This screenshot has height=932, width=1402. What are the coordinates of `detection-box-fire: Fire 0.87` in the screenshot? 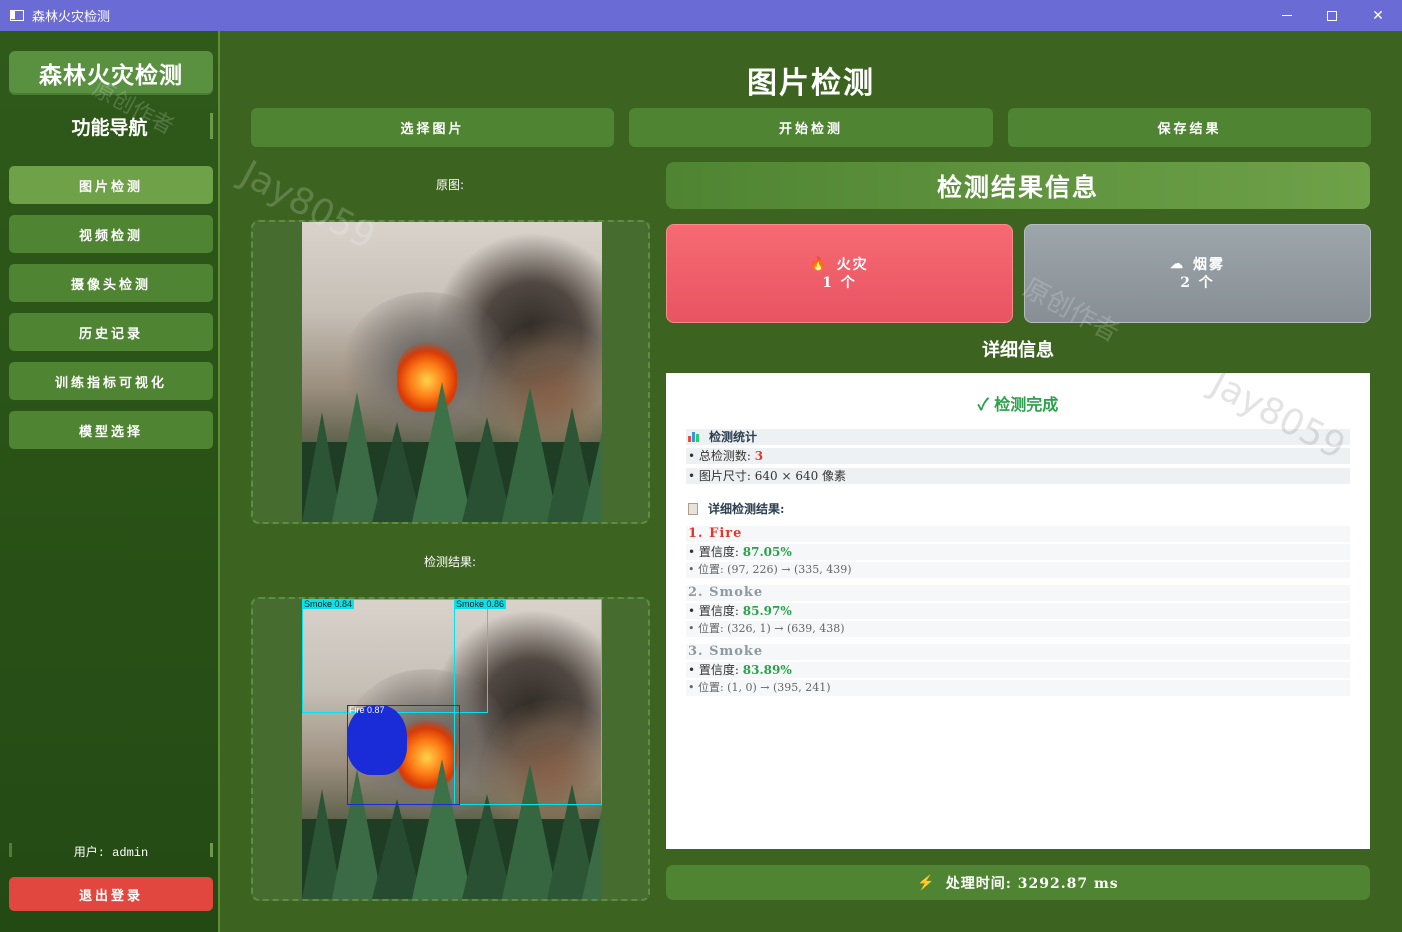 It's located at (403, 755).